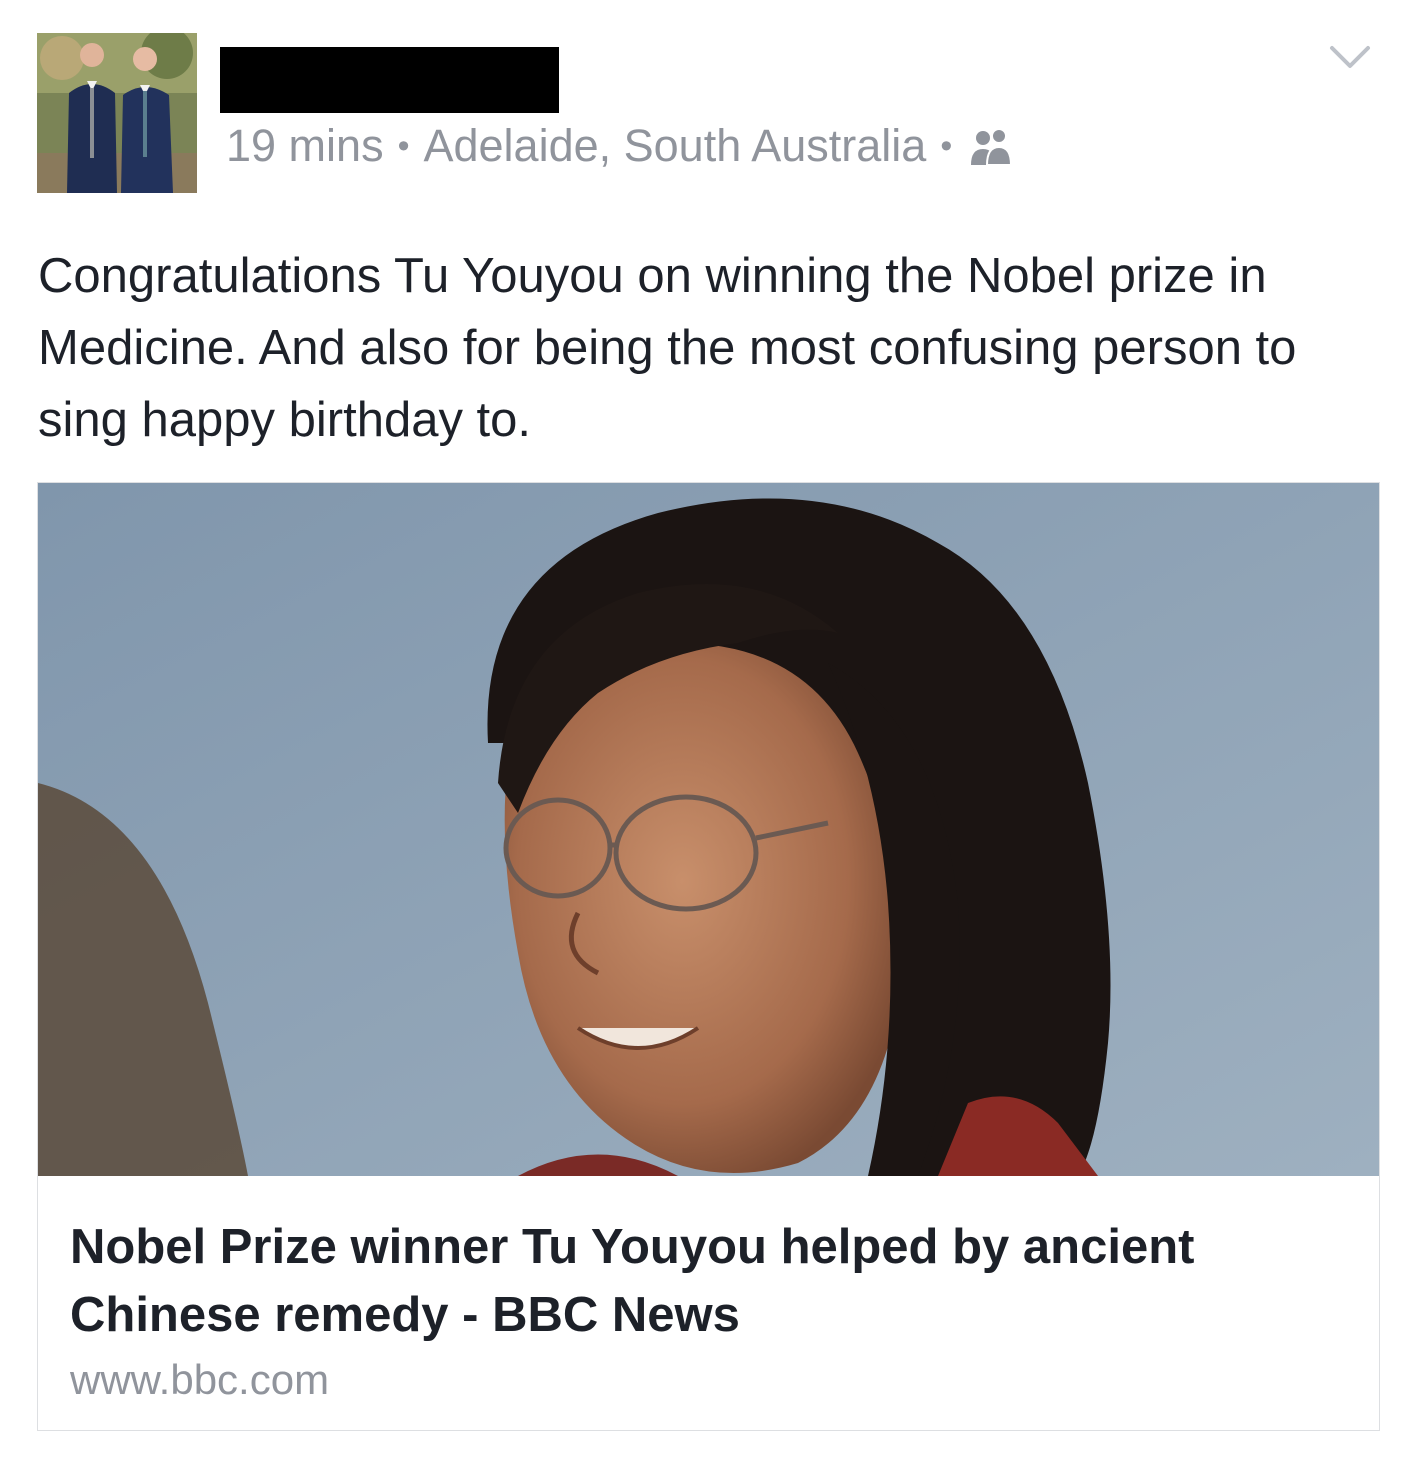 This screenshot has height=1457, width=1419. Describe the element at coordinates (991, 146) in the screenshot. I see `friends-icon` at that location.